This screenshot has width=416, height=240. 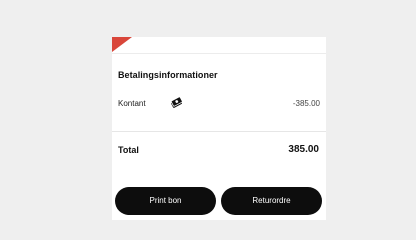 What do you see at coordinates (165, 201) in the screenshot?
I see `print-receipt-button: Print bon` at bounding box center [165, 201].